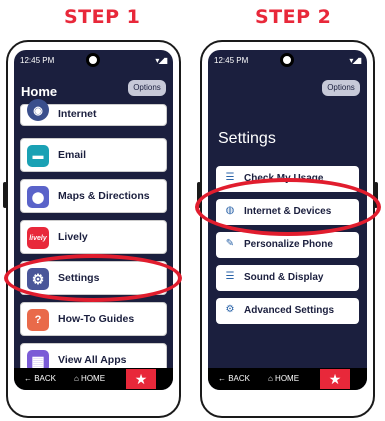 The image size is (385, 421). I want to click on app-label: Lively, so click(73, 237).